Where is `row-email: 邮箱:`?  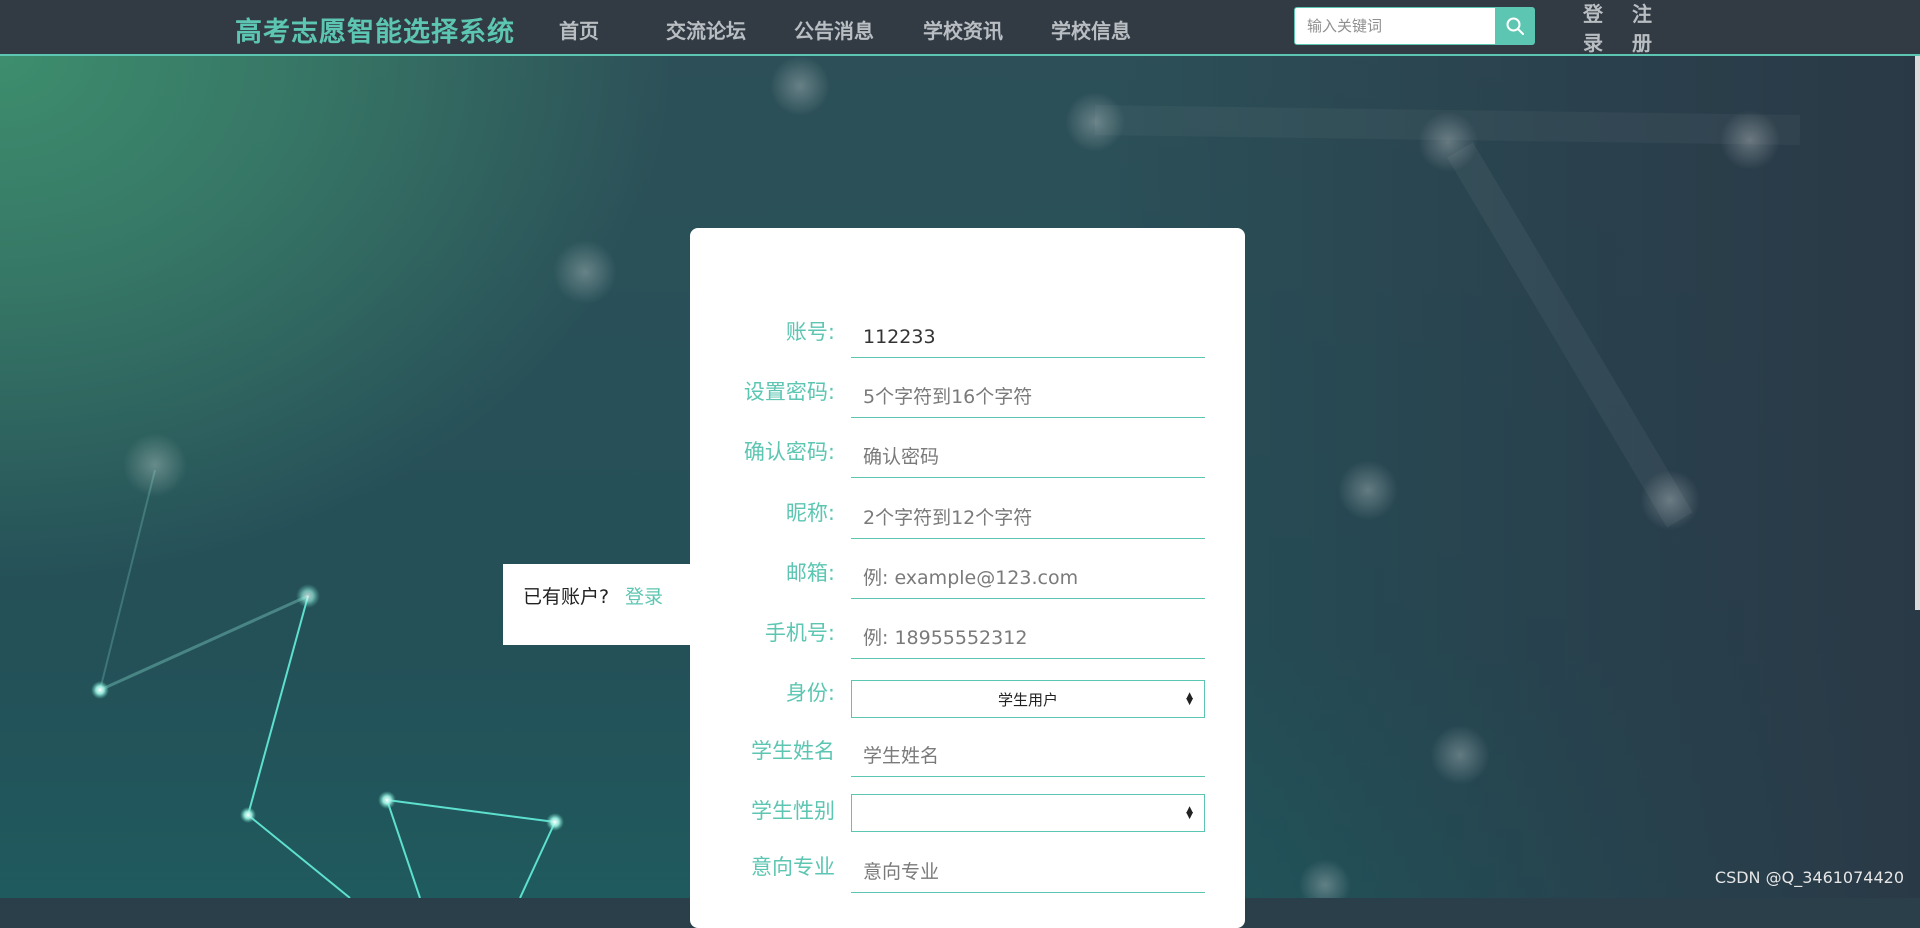
row-email: 邮箱: is located at coordinates (967, 579).